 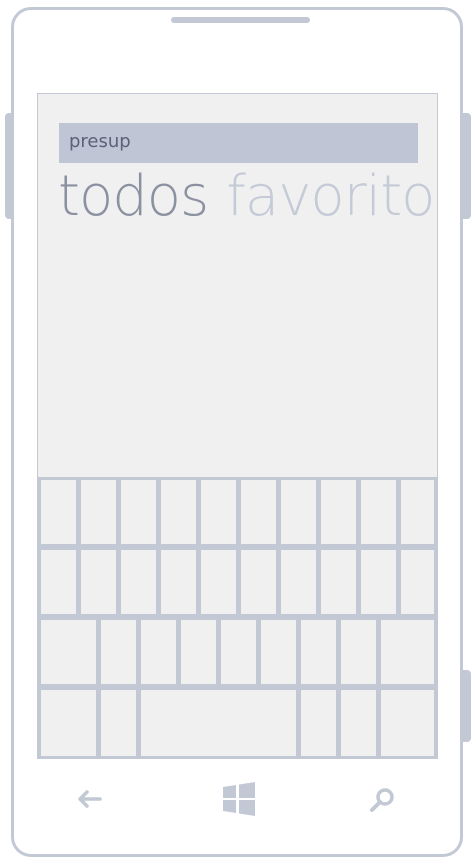 I want to click on volume-button, so click(x=9, y=166).